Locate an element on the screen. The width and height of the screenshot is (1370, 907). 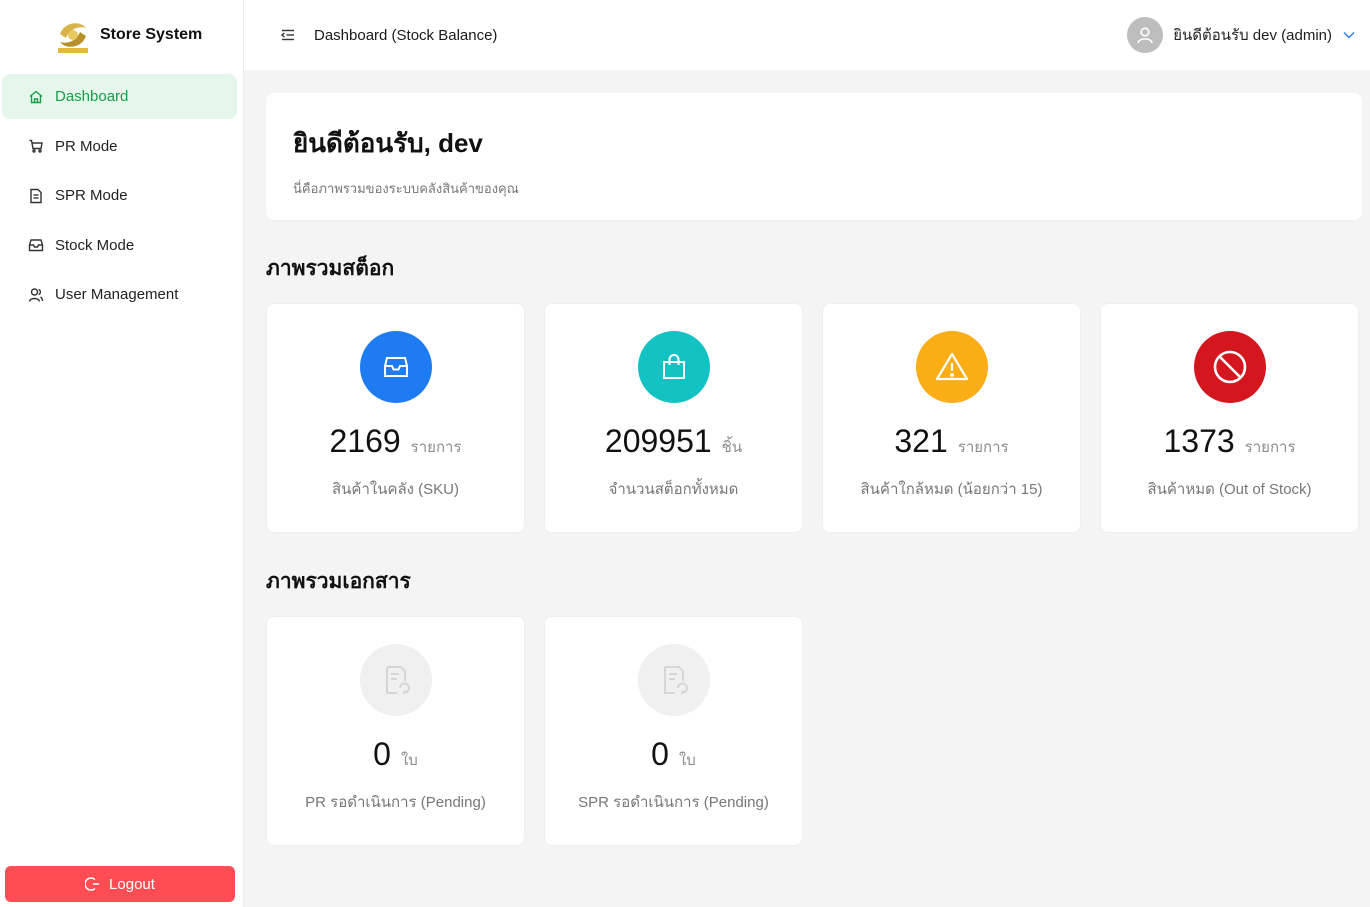
sidebar-item-stock-mode: Stock Mode is located at coordinates (119, 245).